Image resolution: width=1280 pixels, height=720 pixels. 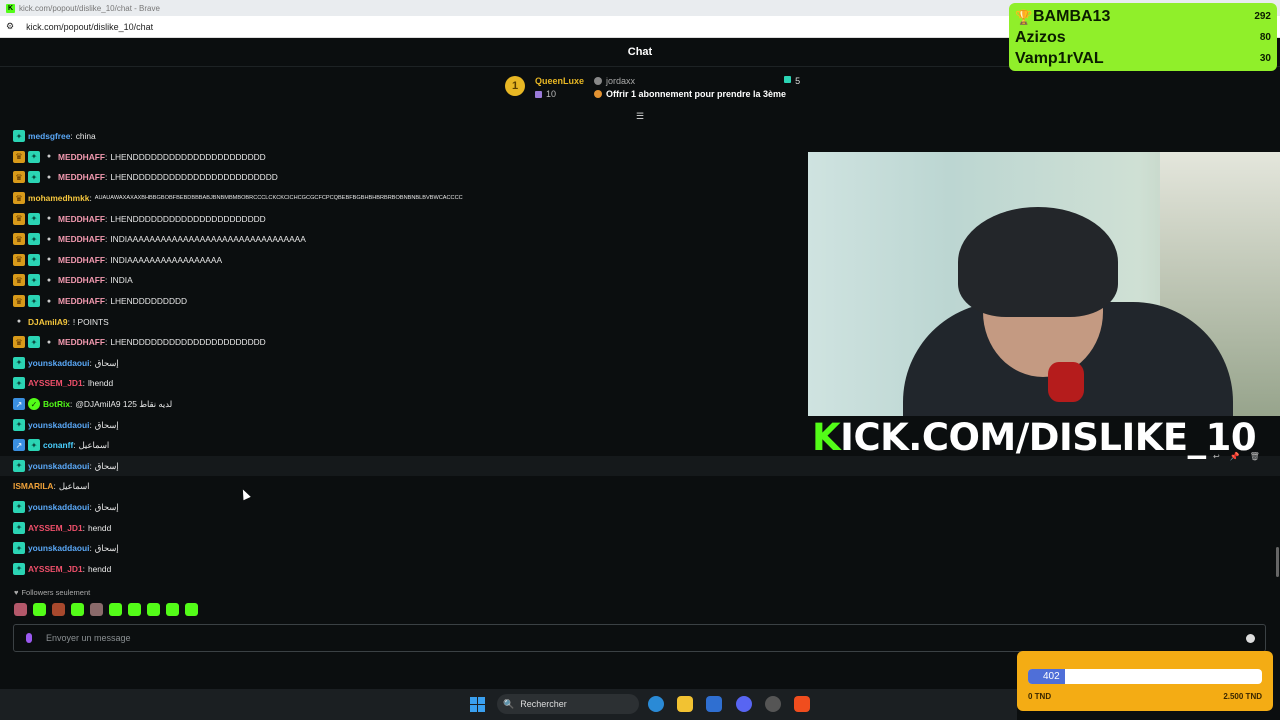 What do you see at coordinates (477, 704) in the screenshot?
I see `windows-start-icon` at bounding box center [477, 704].